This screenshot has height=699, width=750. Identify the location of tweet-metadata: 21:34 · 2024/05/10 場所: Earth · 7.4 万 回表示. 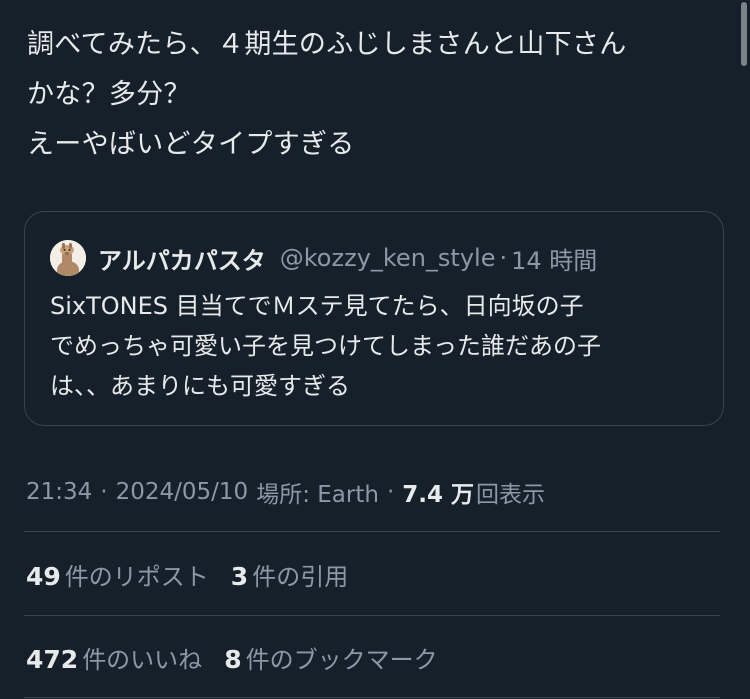
(285, 492).